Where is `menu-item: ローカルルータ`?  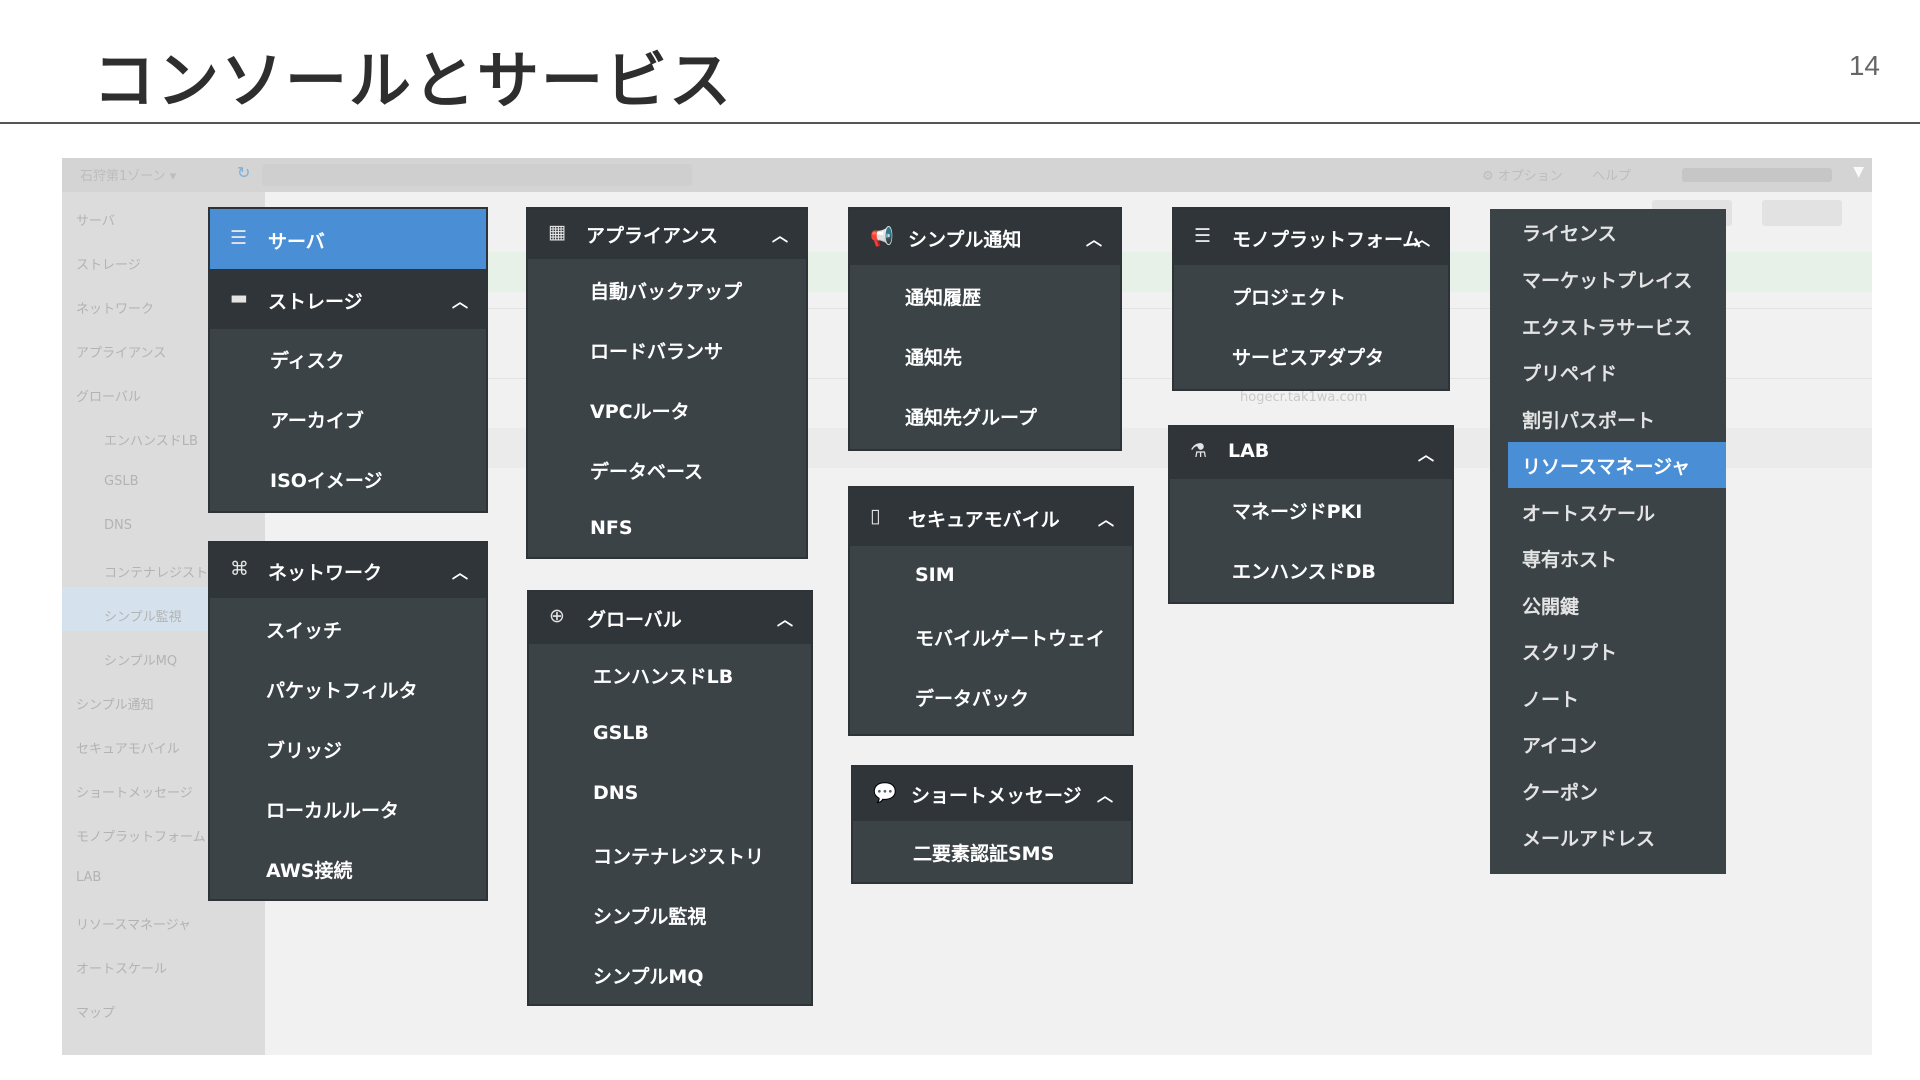
menu-item: ローカルルータ is located at coordinates (332, 809).